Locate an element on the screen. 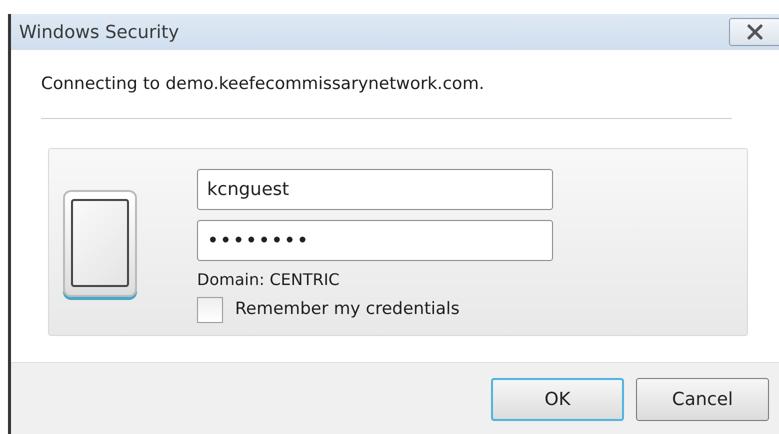 The image size is (779, 434). domain-label: Domain: CENTRIC is located at coordinates (269, 279).